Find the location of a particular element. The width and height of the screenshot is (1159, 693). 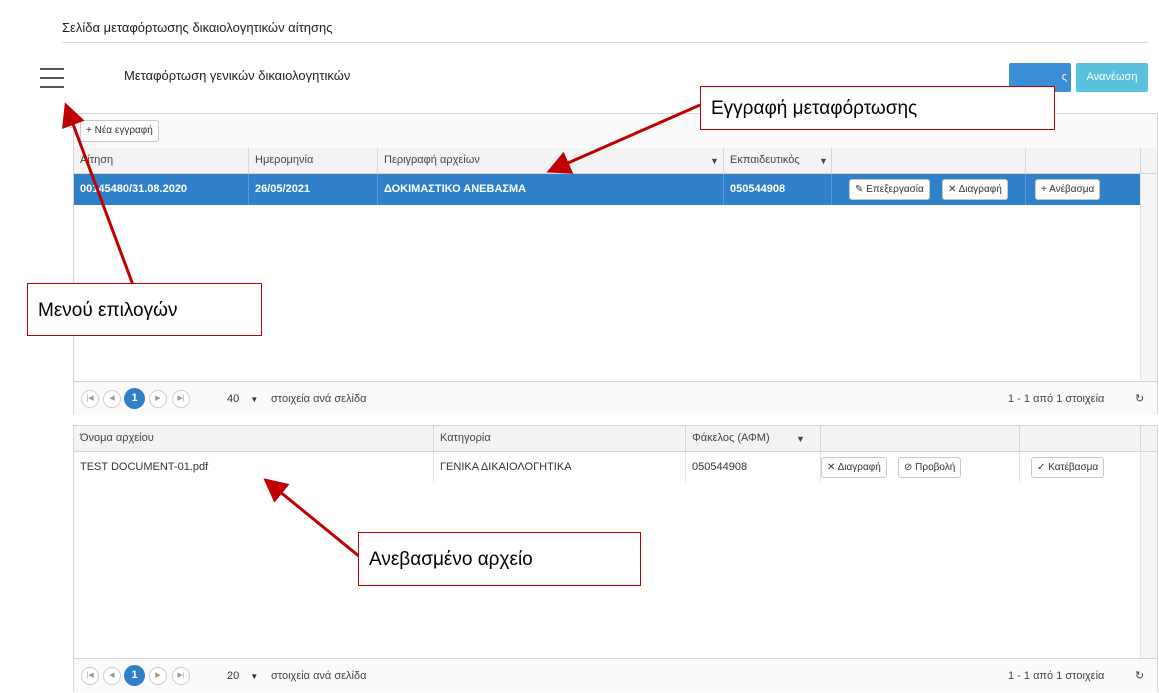

refresh-button: Ανανέωση is located at coordinates (1112, 77).